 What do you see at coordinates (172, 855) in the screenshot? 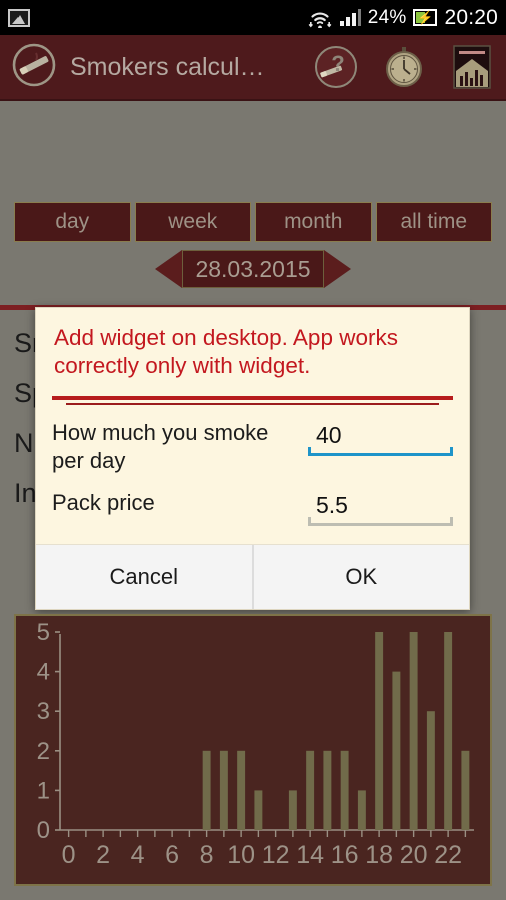
I see `chart-xtick-label: 6` at bounding box center [172, 855].